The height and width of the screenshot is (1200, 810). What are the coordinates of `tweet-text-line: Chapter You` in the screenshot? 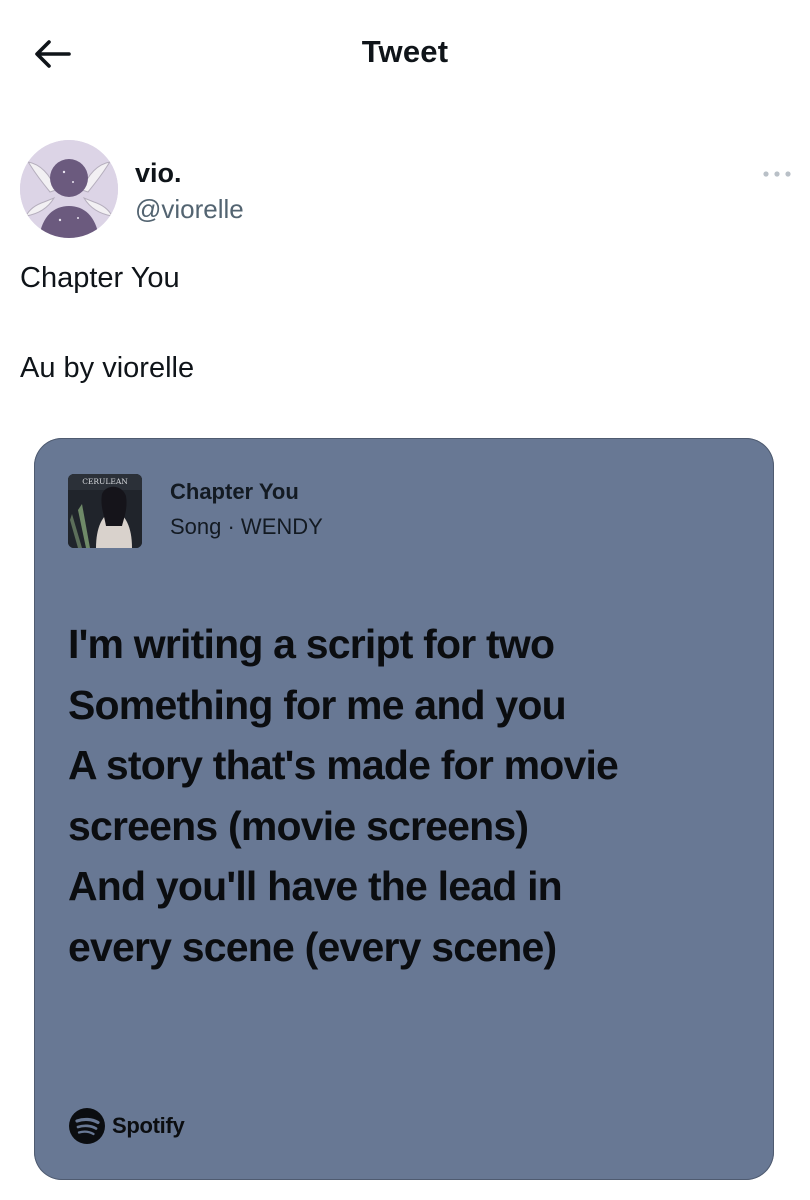 It's located at (100, 278).